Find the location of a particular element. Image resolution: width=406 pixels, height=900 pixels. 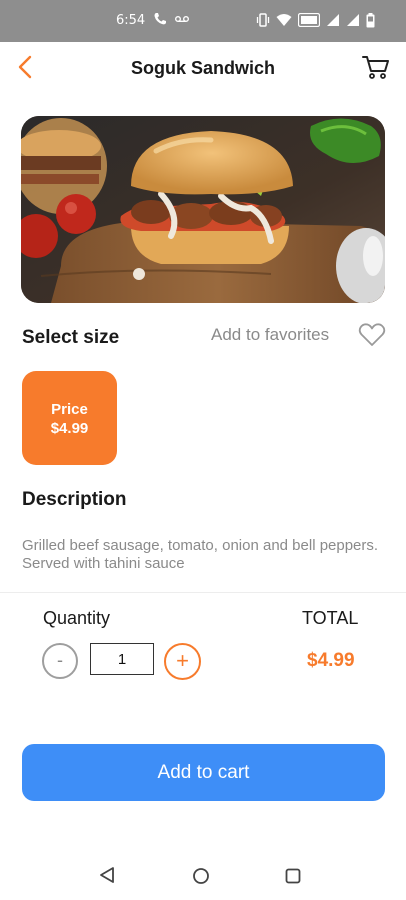

nav-home-icon is located at coordinates (201, 876).